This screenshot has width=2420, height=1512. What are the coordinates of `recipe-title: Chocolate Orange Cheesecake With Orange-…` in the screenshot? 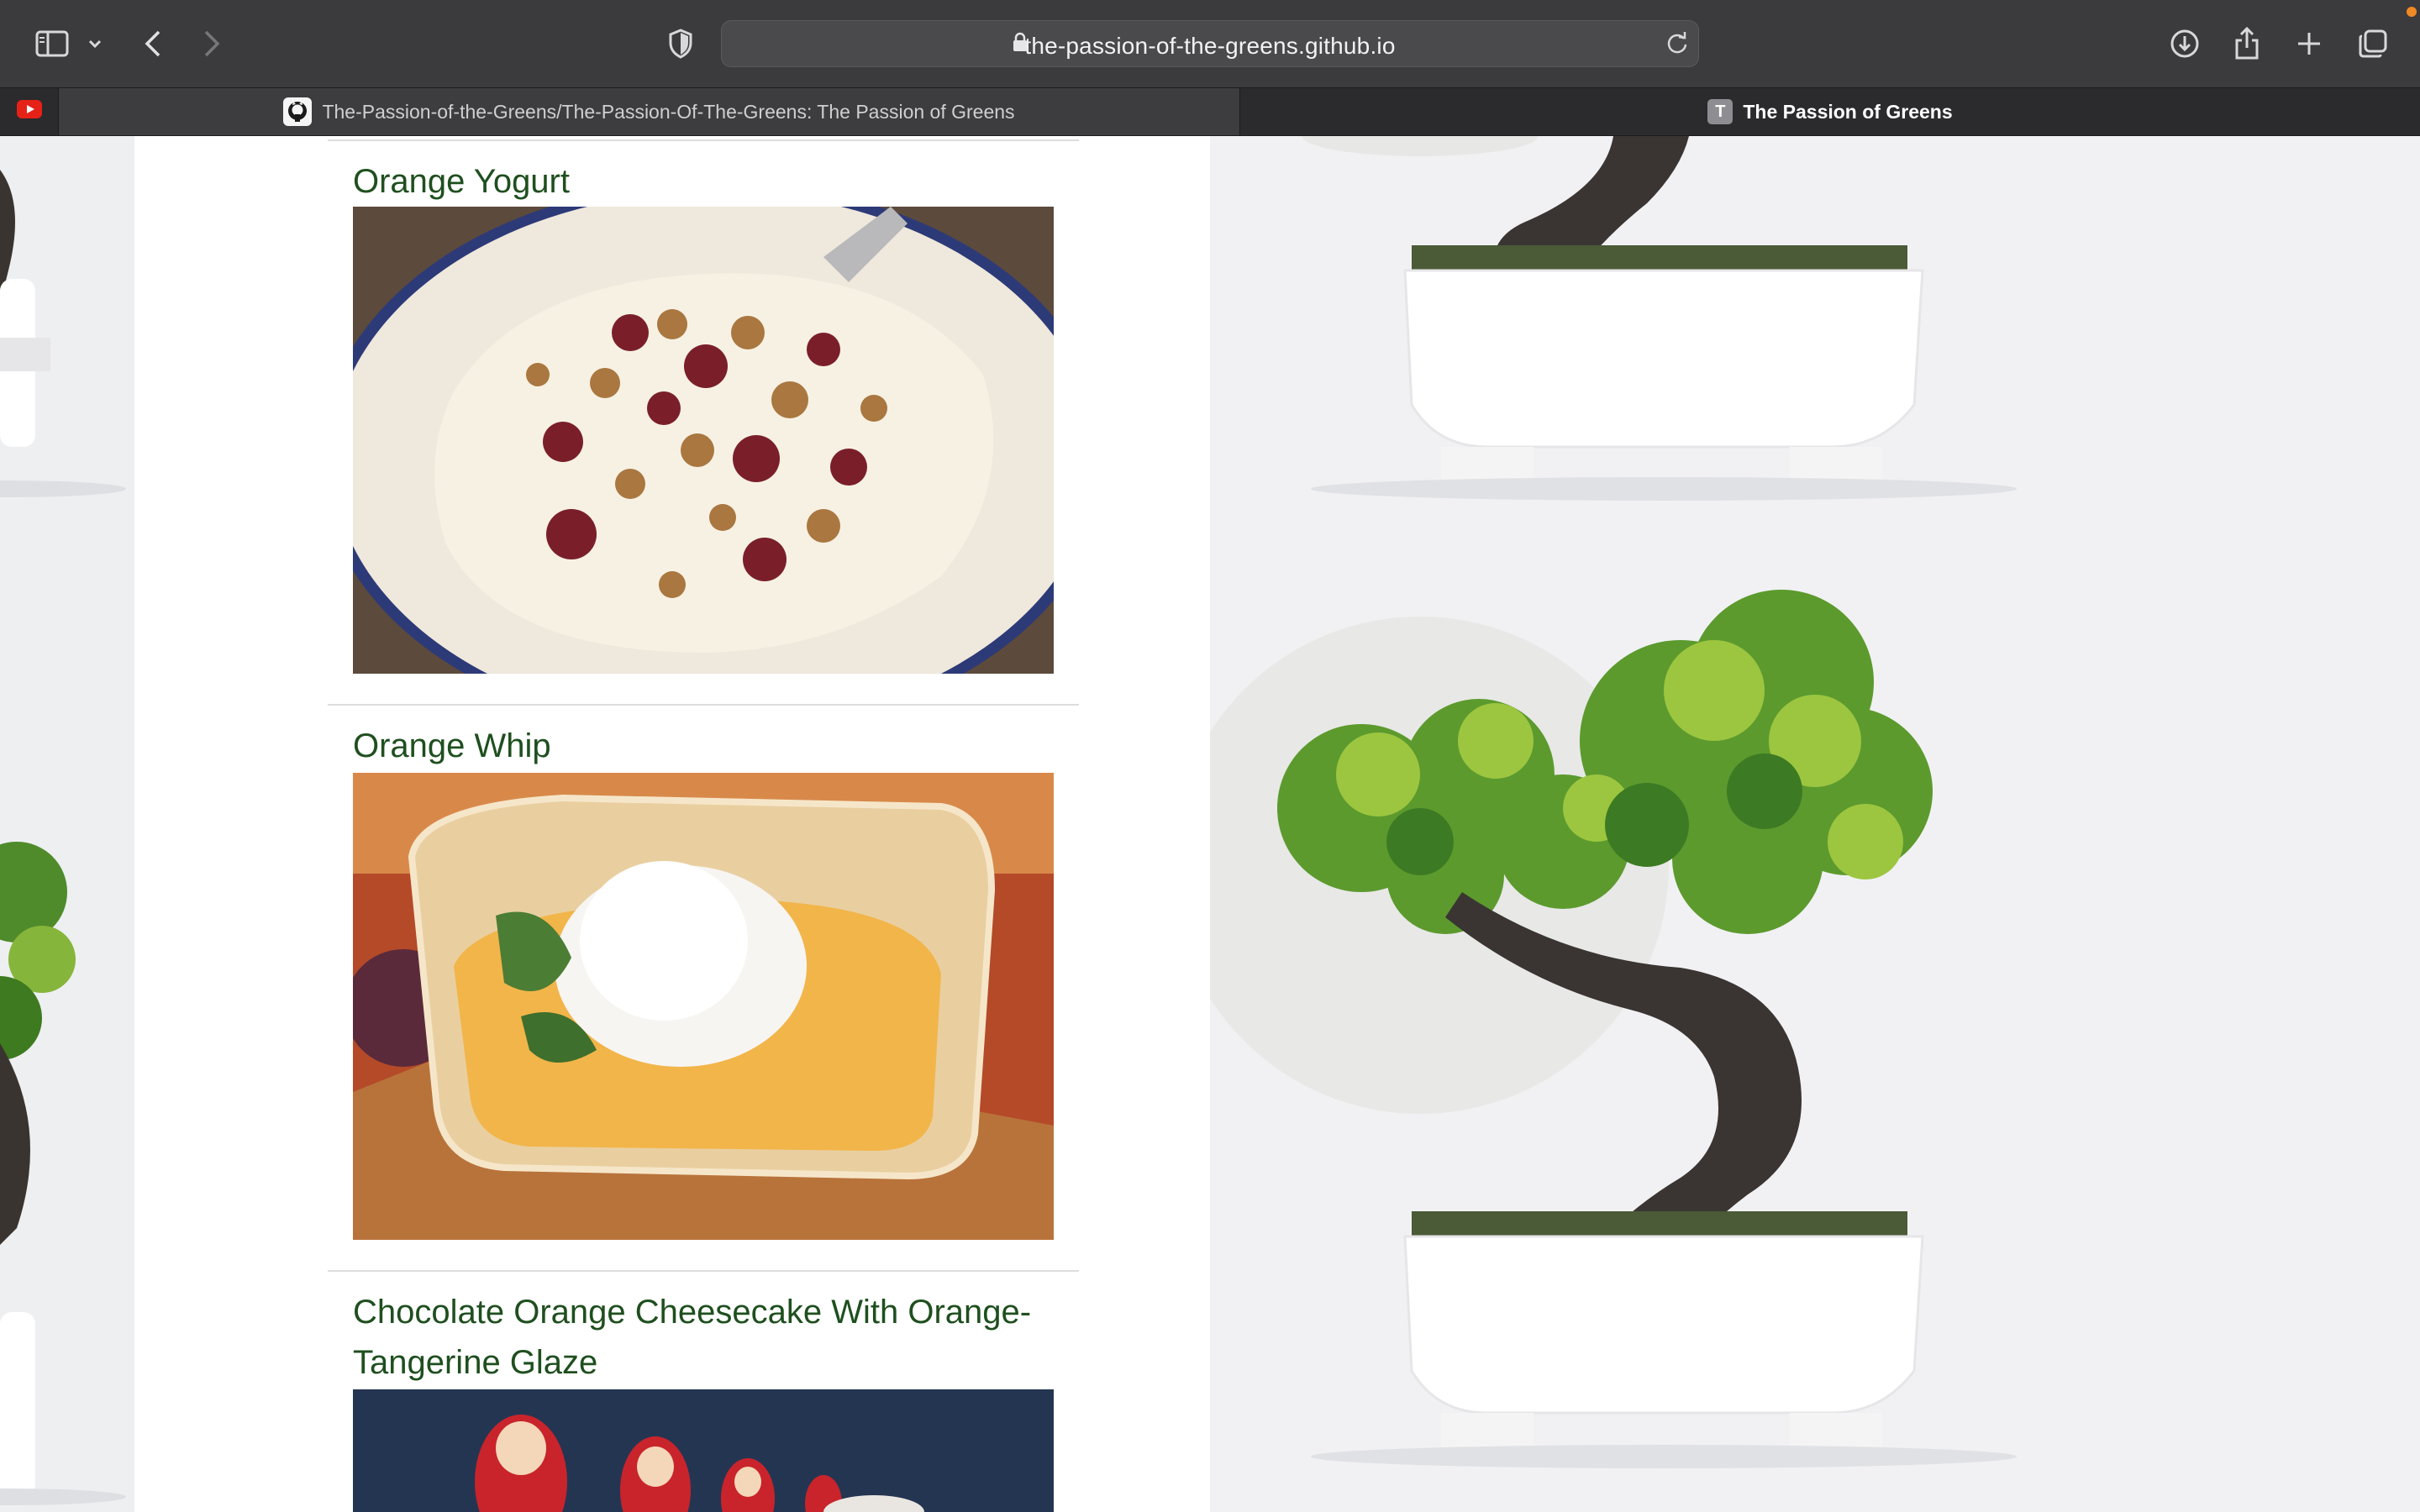 It's located at (722, 1337).